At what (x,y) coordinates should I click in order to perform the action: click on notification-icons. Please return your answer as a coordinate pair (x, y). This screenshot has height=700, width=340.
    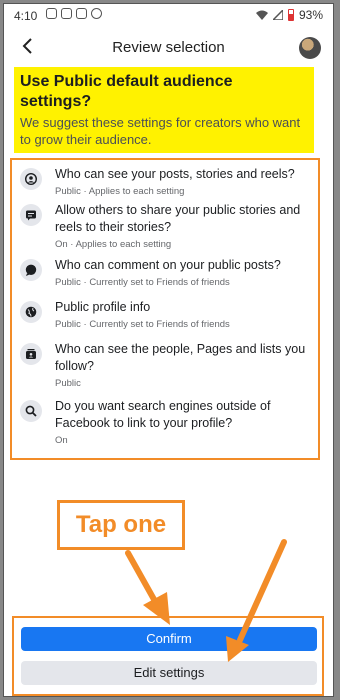
    Looking at the image, I should click on (74, 13).